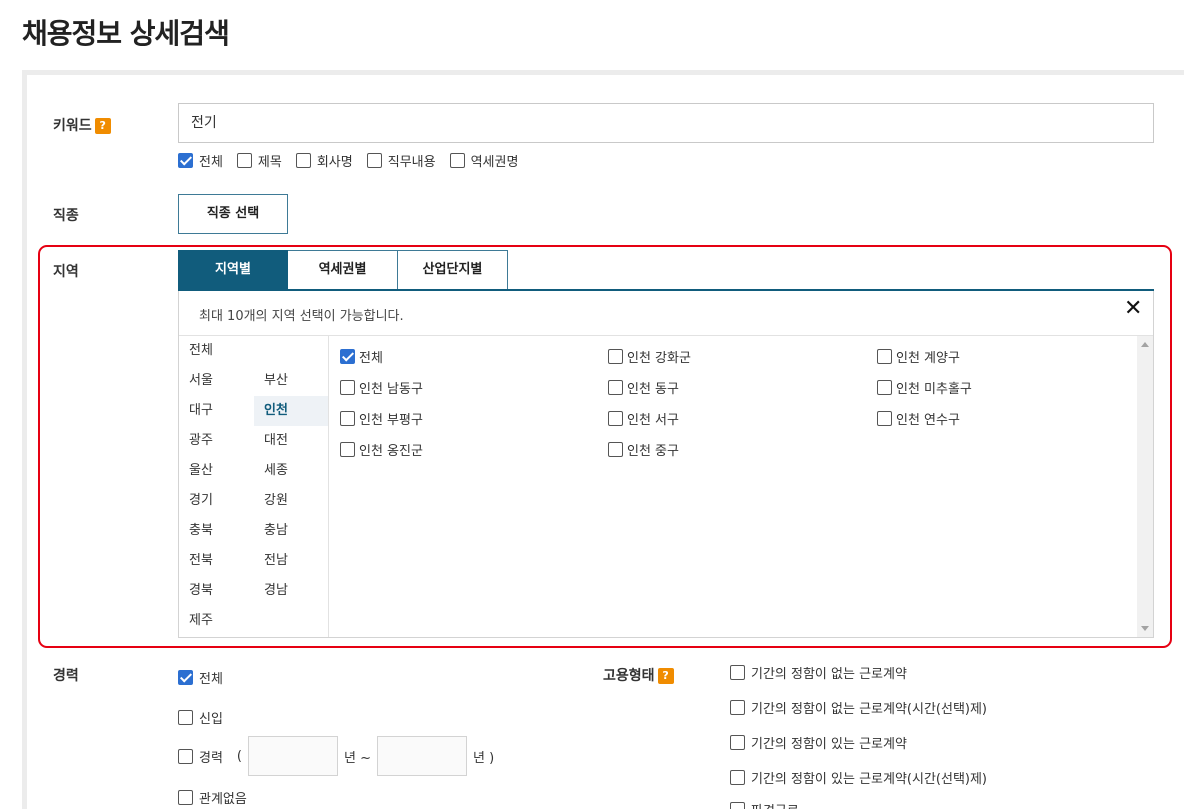 This screenshot has height=809, width=1201. I want to click on career-label: 경력, so click(66, 676).